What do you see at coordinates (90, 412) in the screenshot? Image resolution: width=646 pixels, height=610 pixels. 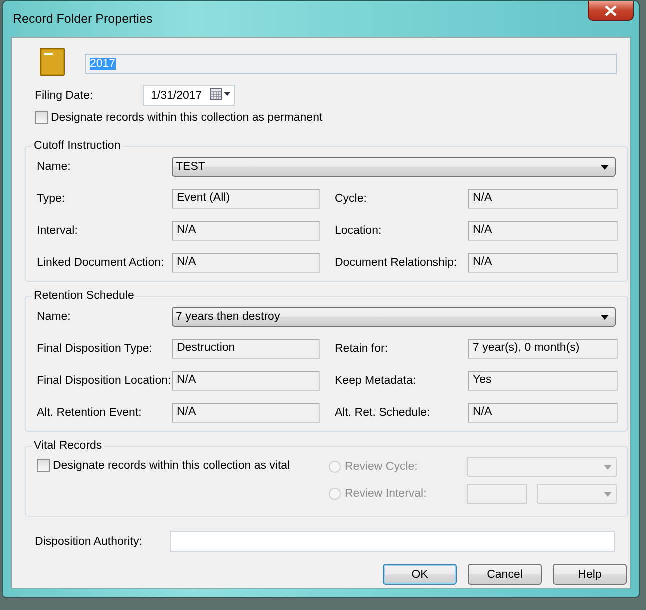 I see `field-label: Alt. Retention Event:` at bounding box center [90, 412].